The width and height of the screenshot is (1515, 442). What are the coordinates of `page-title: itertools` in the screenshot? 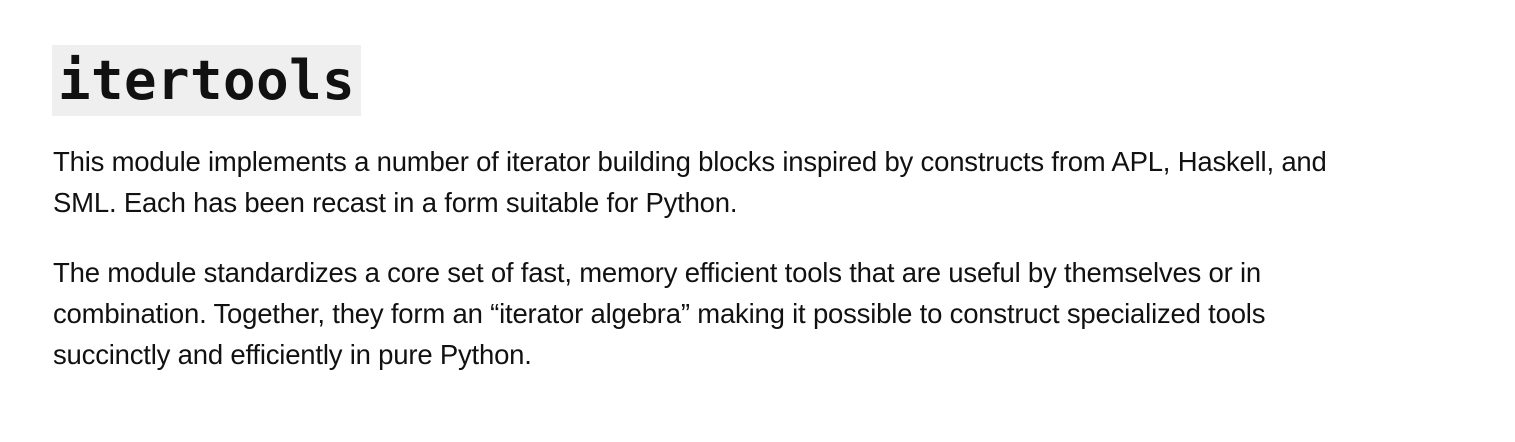 It's located at (207, 80).